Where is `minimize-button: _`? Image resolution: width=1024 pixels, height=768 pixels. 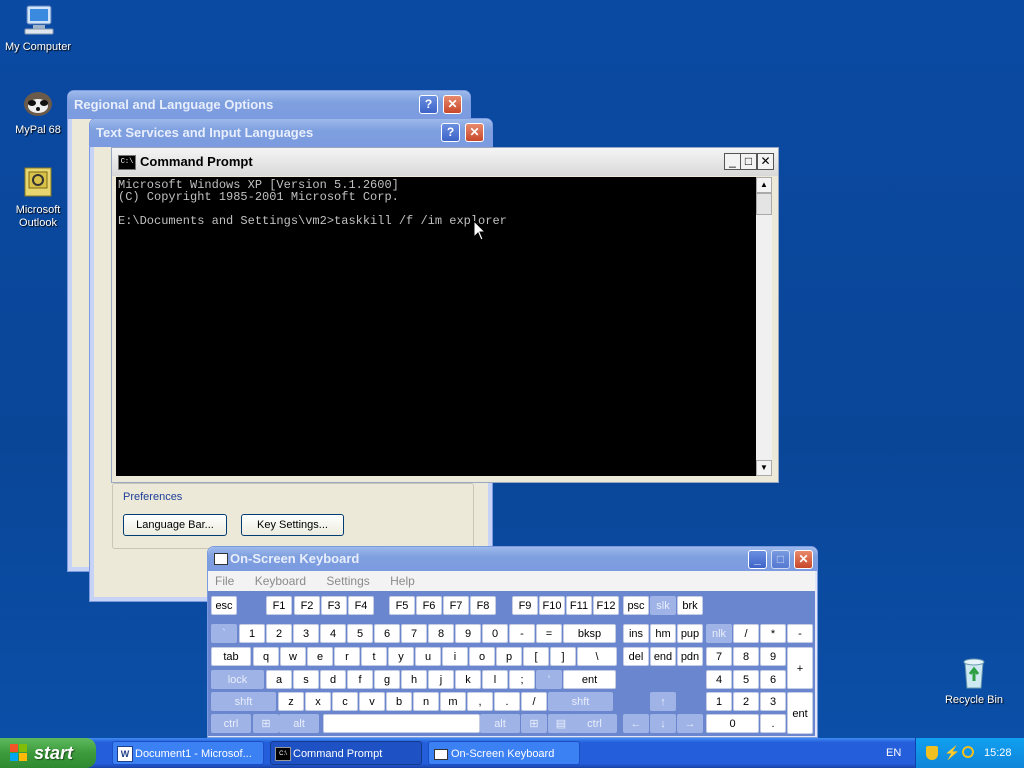 minimize-button: _ is located at coordinates (757, 559).